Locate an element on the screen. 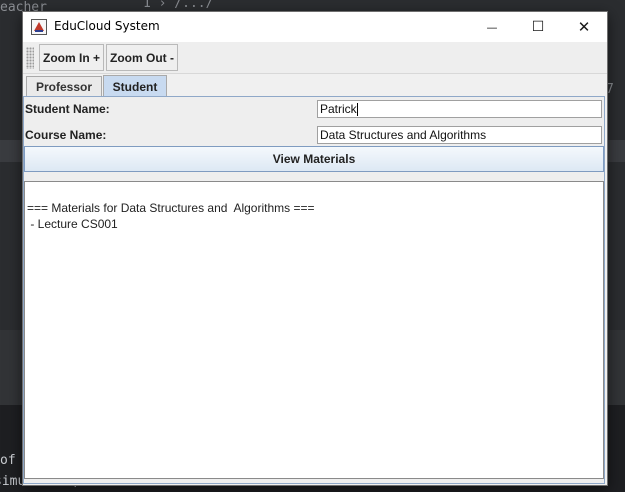 The height and width of the screenshot is (492, 625). tab-strip: Professor Student is located at coordinates (315, 85).